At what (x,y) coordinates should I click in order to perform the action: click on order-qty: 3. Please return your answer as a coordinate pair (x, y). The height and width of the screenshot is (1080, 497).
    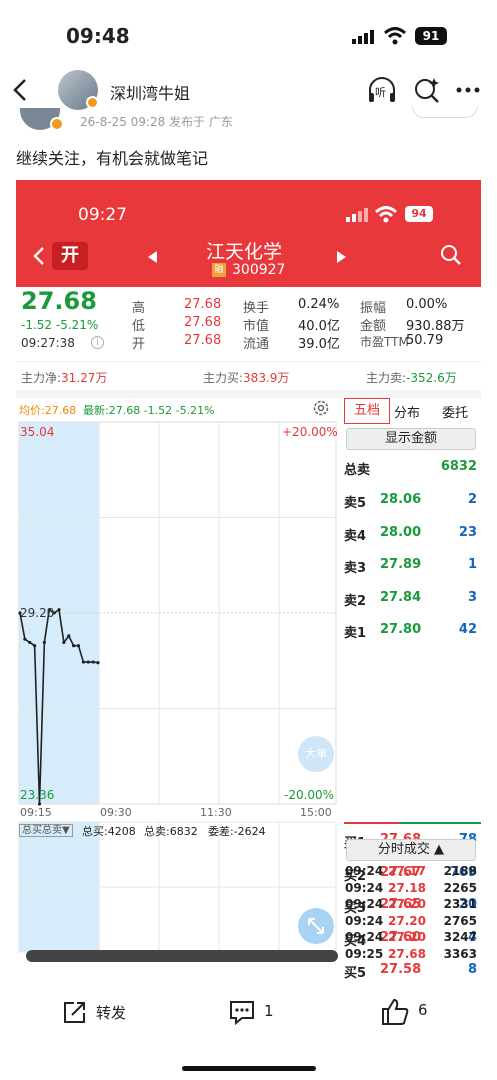
    Looking at the image, I should click on (472, 597).